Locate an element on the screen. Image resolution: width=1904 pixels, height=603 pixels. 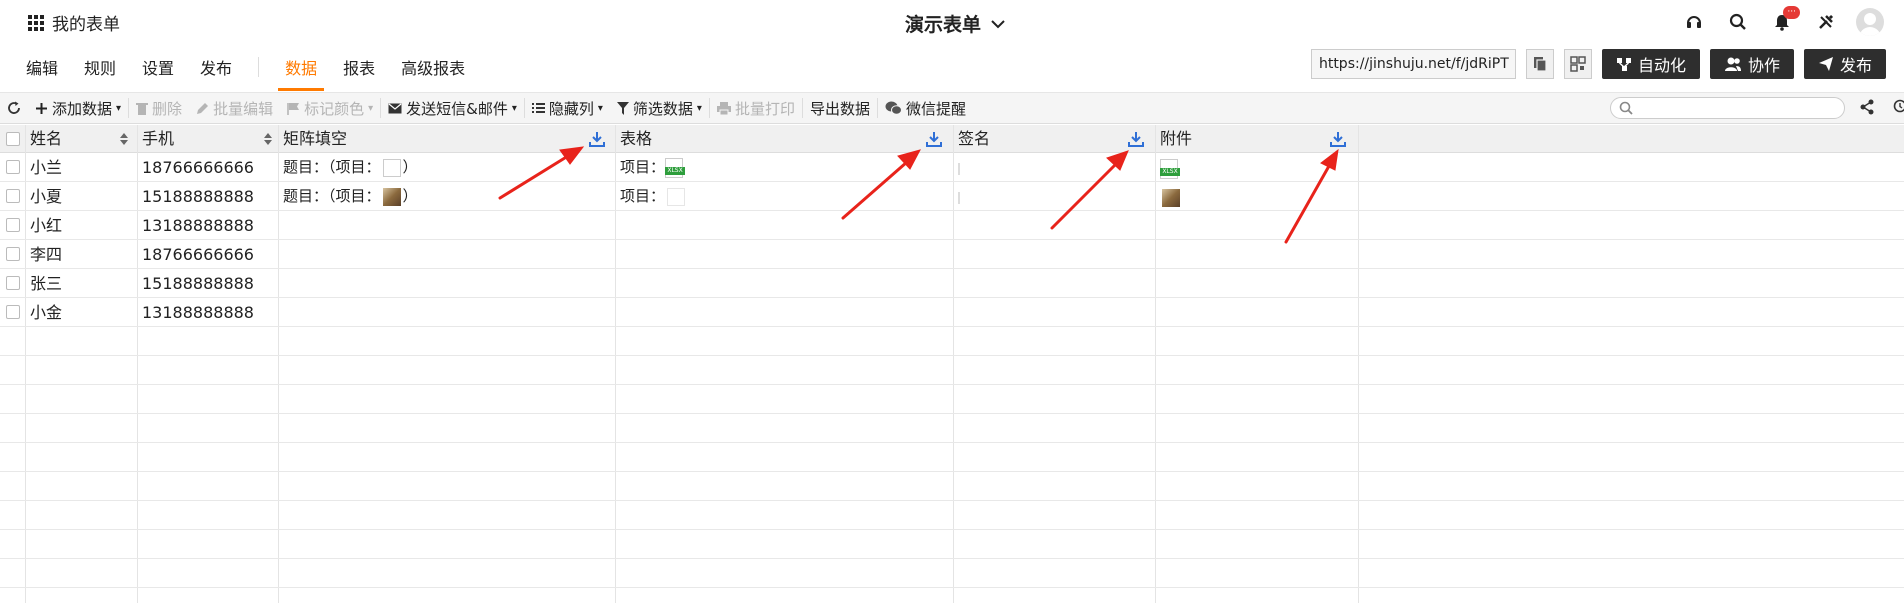
publish-button: 发布 is located at coordinates (1844, 64).